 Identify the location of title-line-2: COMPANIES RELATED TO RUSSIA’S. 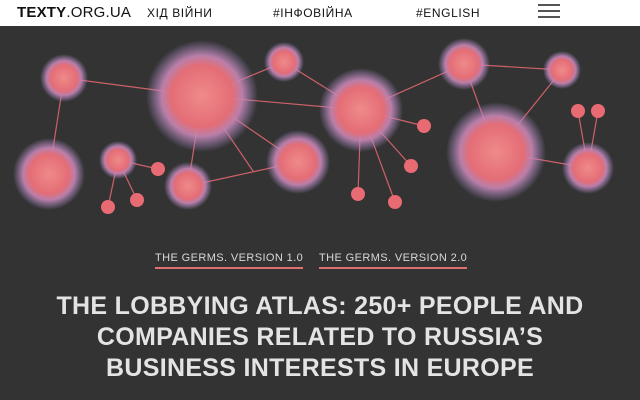
(320, 337).